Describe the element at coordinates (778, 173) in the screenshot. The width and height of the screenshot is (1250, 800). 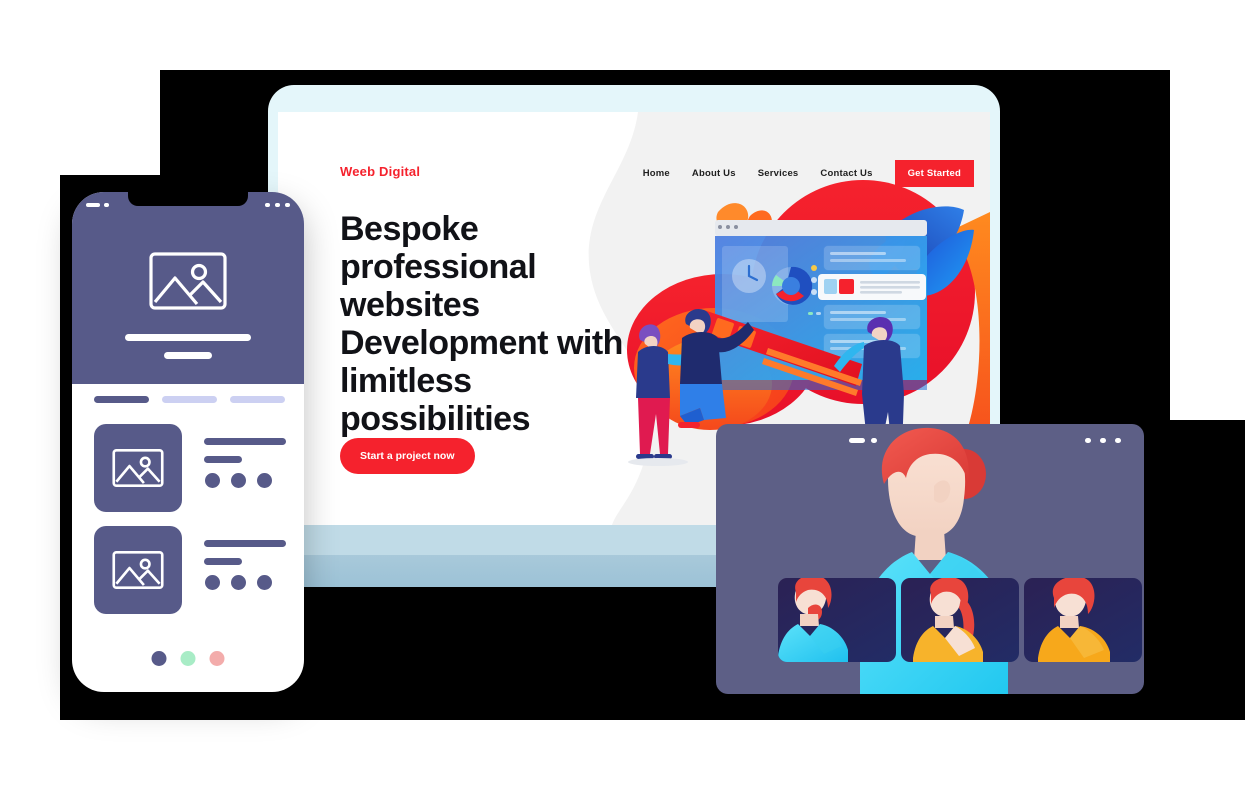
I see `nav-link-services: Services` at that location.